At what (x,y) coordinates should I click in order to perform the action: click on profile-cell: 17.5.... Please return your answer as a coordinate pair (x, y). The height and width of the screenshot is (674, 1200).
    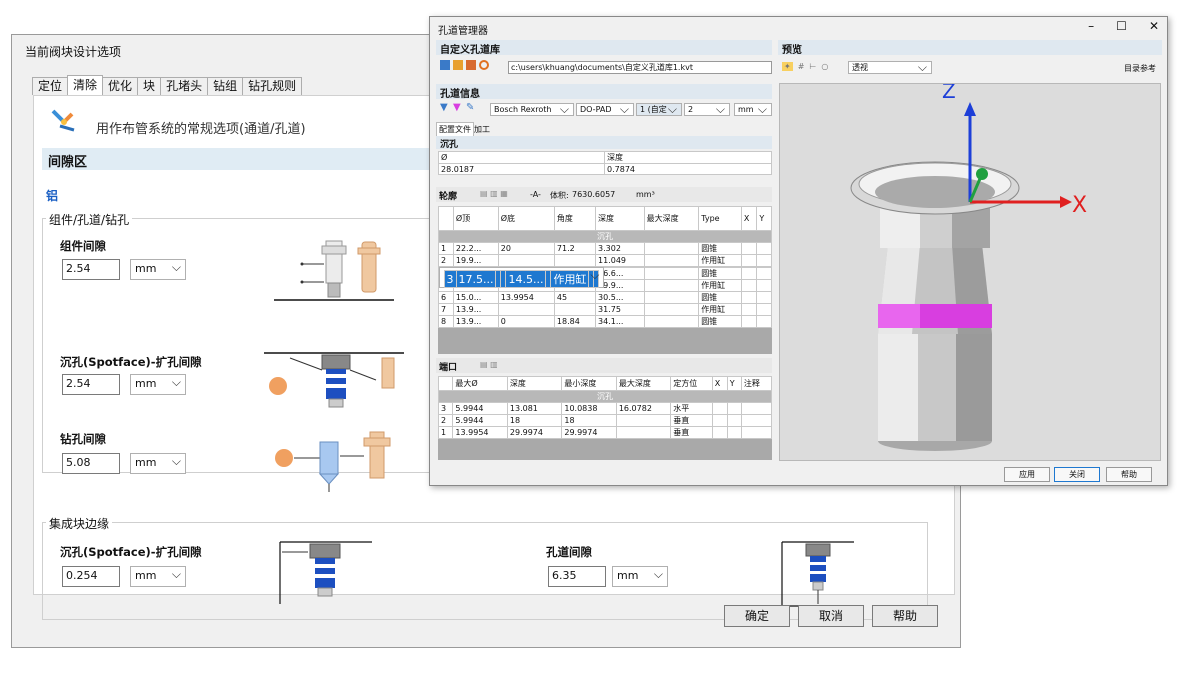
    Looking at the image, I should click on (476, 279).